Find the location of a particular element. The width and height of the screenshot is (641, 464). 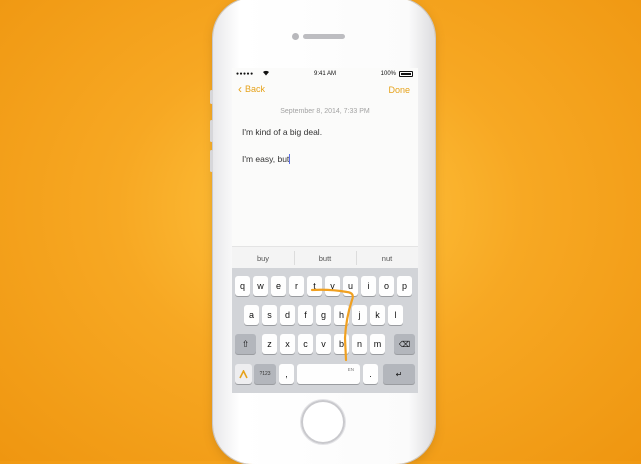

key-w: w is located at coordinates (260, 286).